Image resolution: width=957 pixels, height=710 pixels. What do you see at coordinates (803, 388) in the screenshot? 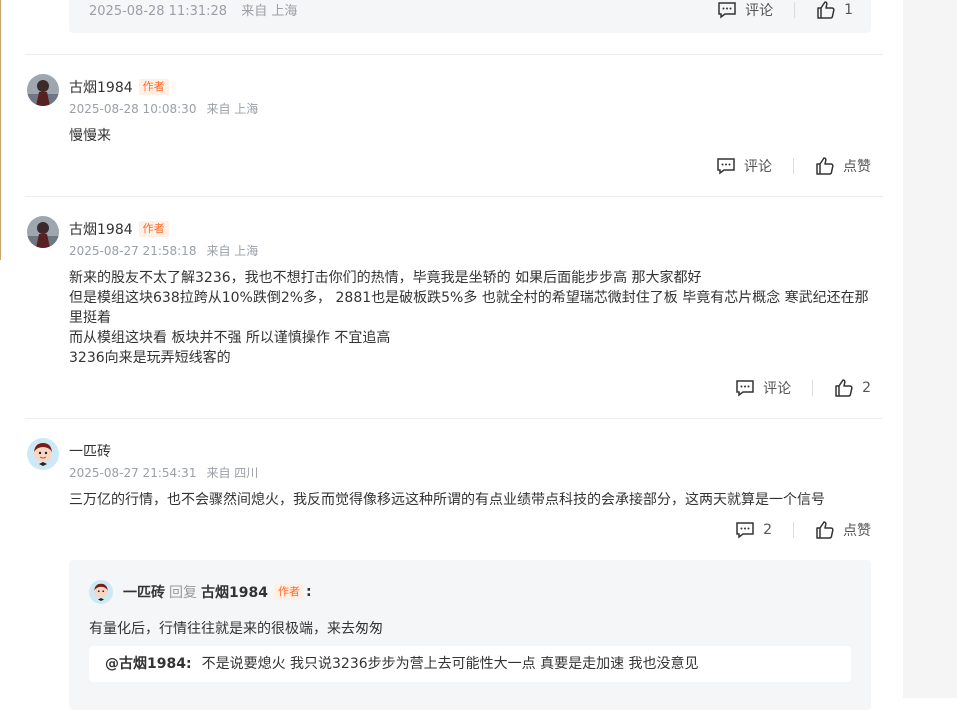
I see `comment-actions: 评论 2` at bounding box center [803, 388].